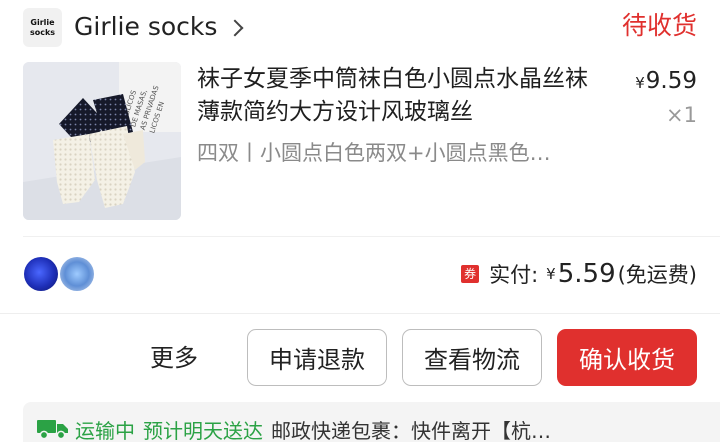 The image size is (720, 442). Describe the element at coordinates (681, 115) in the screenshot. I see `product-quantity: ×1` at that location.